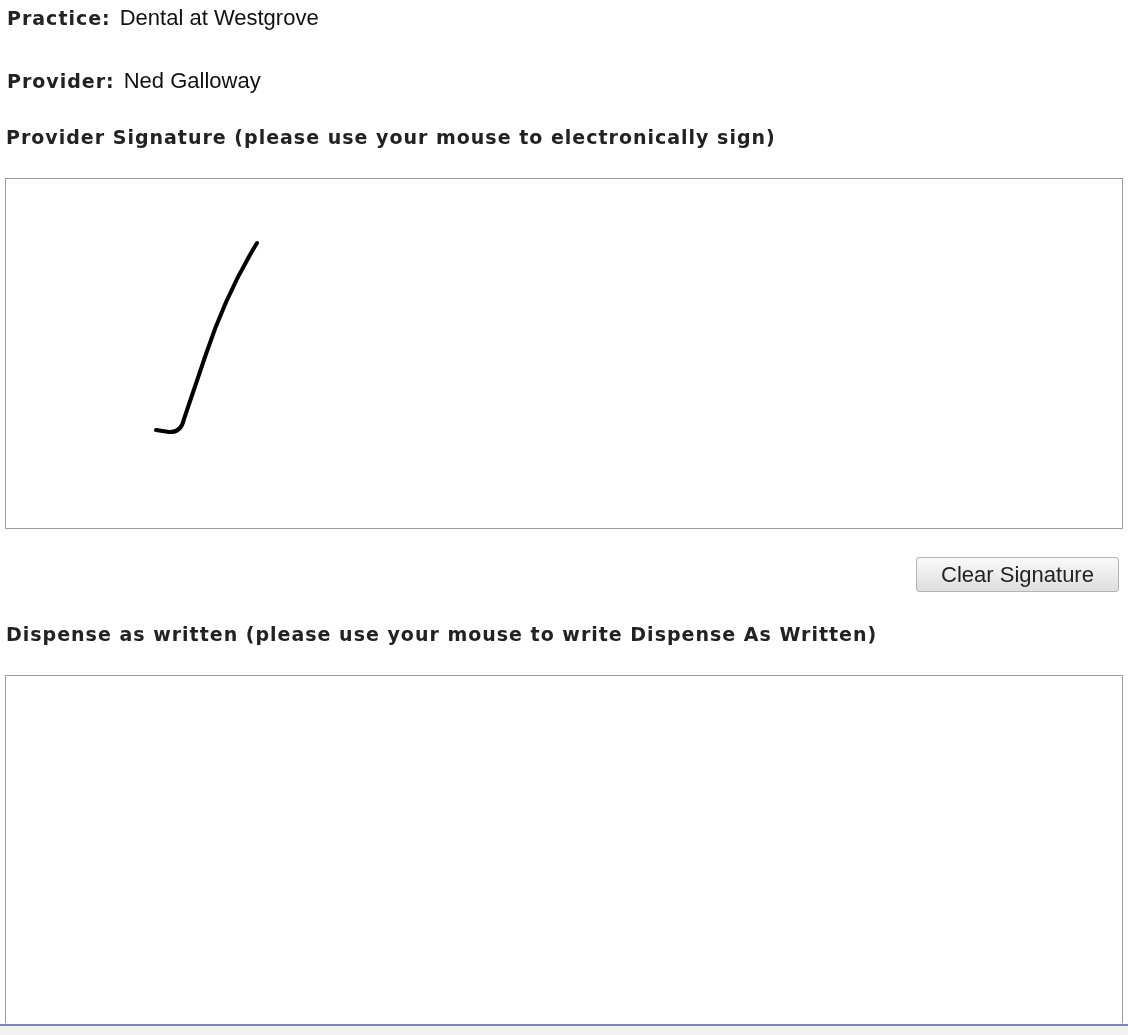 The height and width of the screenshot is (1035, 1128). I want to click on field-label: Provider:, so click(61, 81).